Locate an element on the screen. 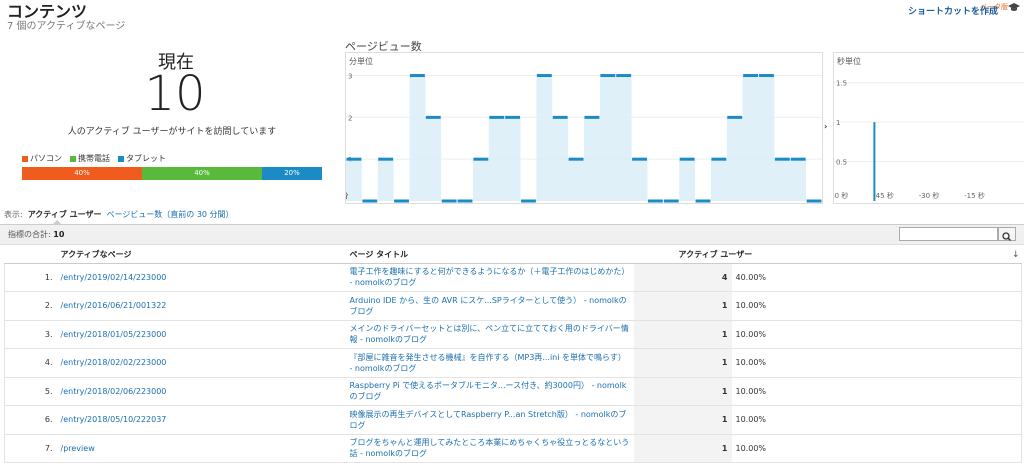 This screenshot has width=1024, height=463. second-x-tick: -45 秒 is located at coordinates (883, 195).